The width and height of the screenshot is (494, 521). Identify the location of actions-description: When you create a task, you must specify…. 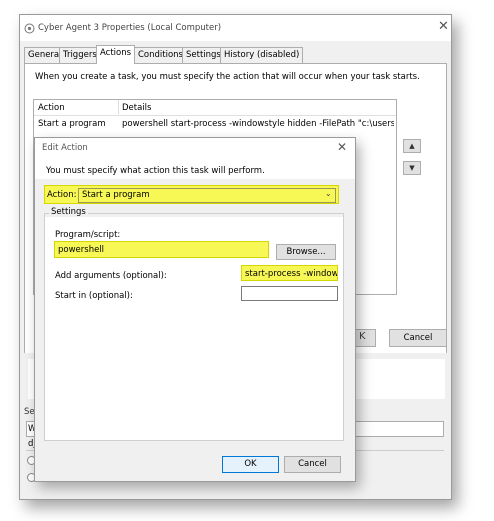
(227, 77).